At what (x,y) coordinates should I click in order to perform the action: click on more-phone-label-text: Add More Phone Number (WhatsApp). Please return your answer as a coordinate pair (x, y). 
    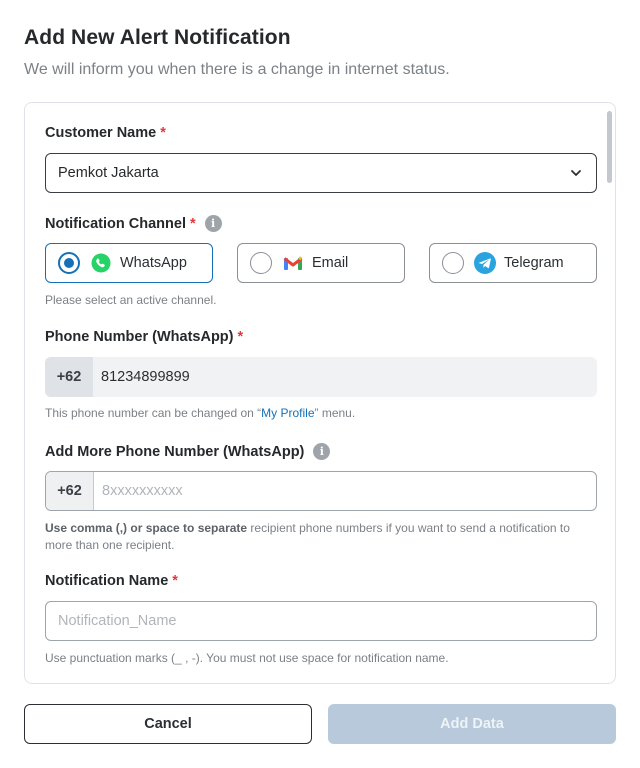
    Looking at the image, I should click on (175, 451).